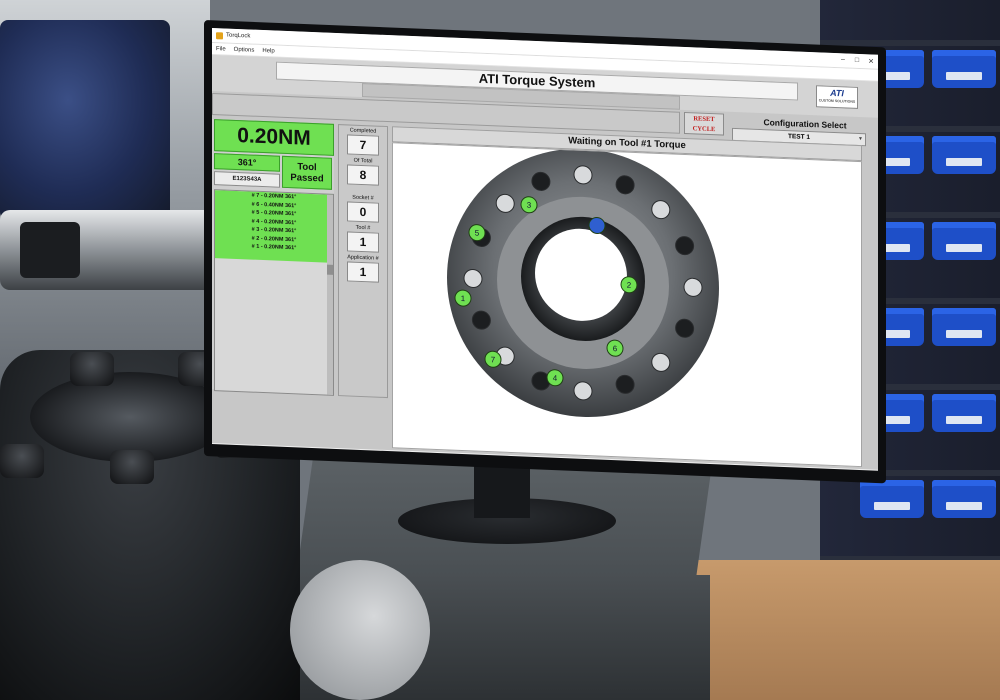  Describe the element at coordinates (799, 137) in the screenshot. I see `config-select-value: TEST 1` at that location.